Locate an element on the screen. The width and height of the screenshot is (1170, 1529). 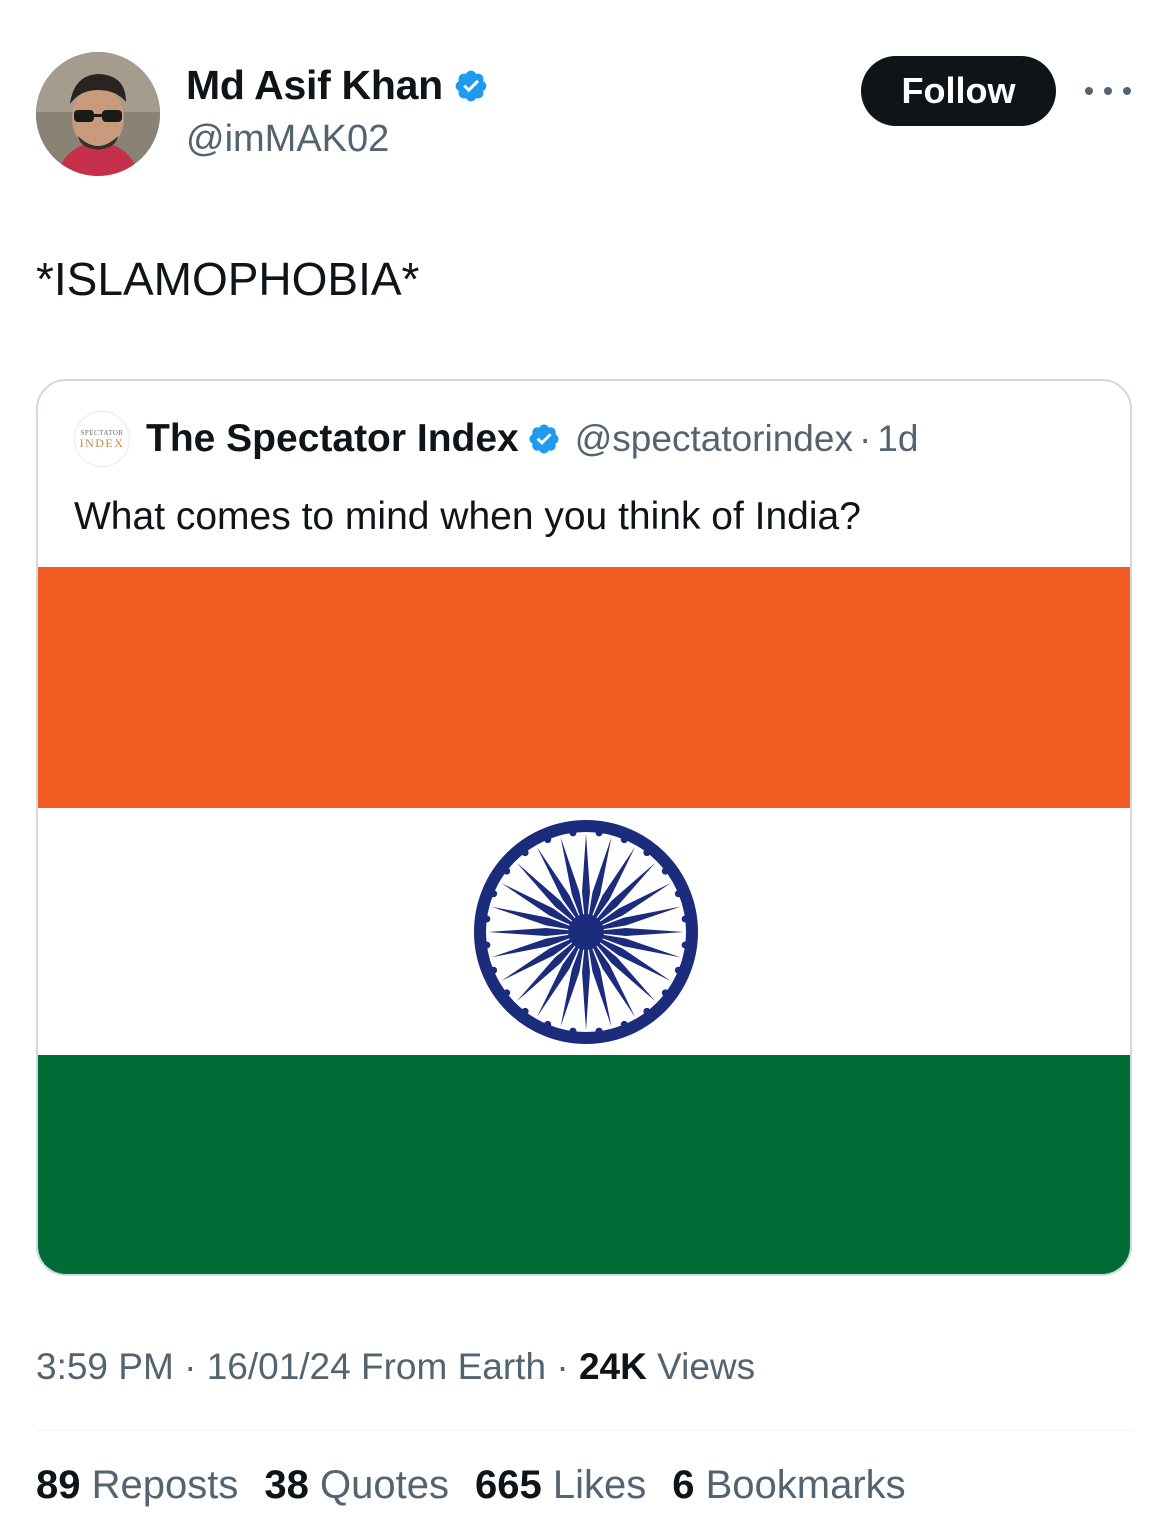
ashoka-chakra-icon is located at coordinates (586, 932).